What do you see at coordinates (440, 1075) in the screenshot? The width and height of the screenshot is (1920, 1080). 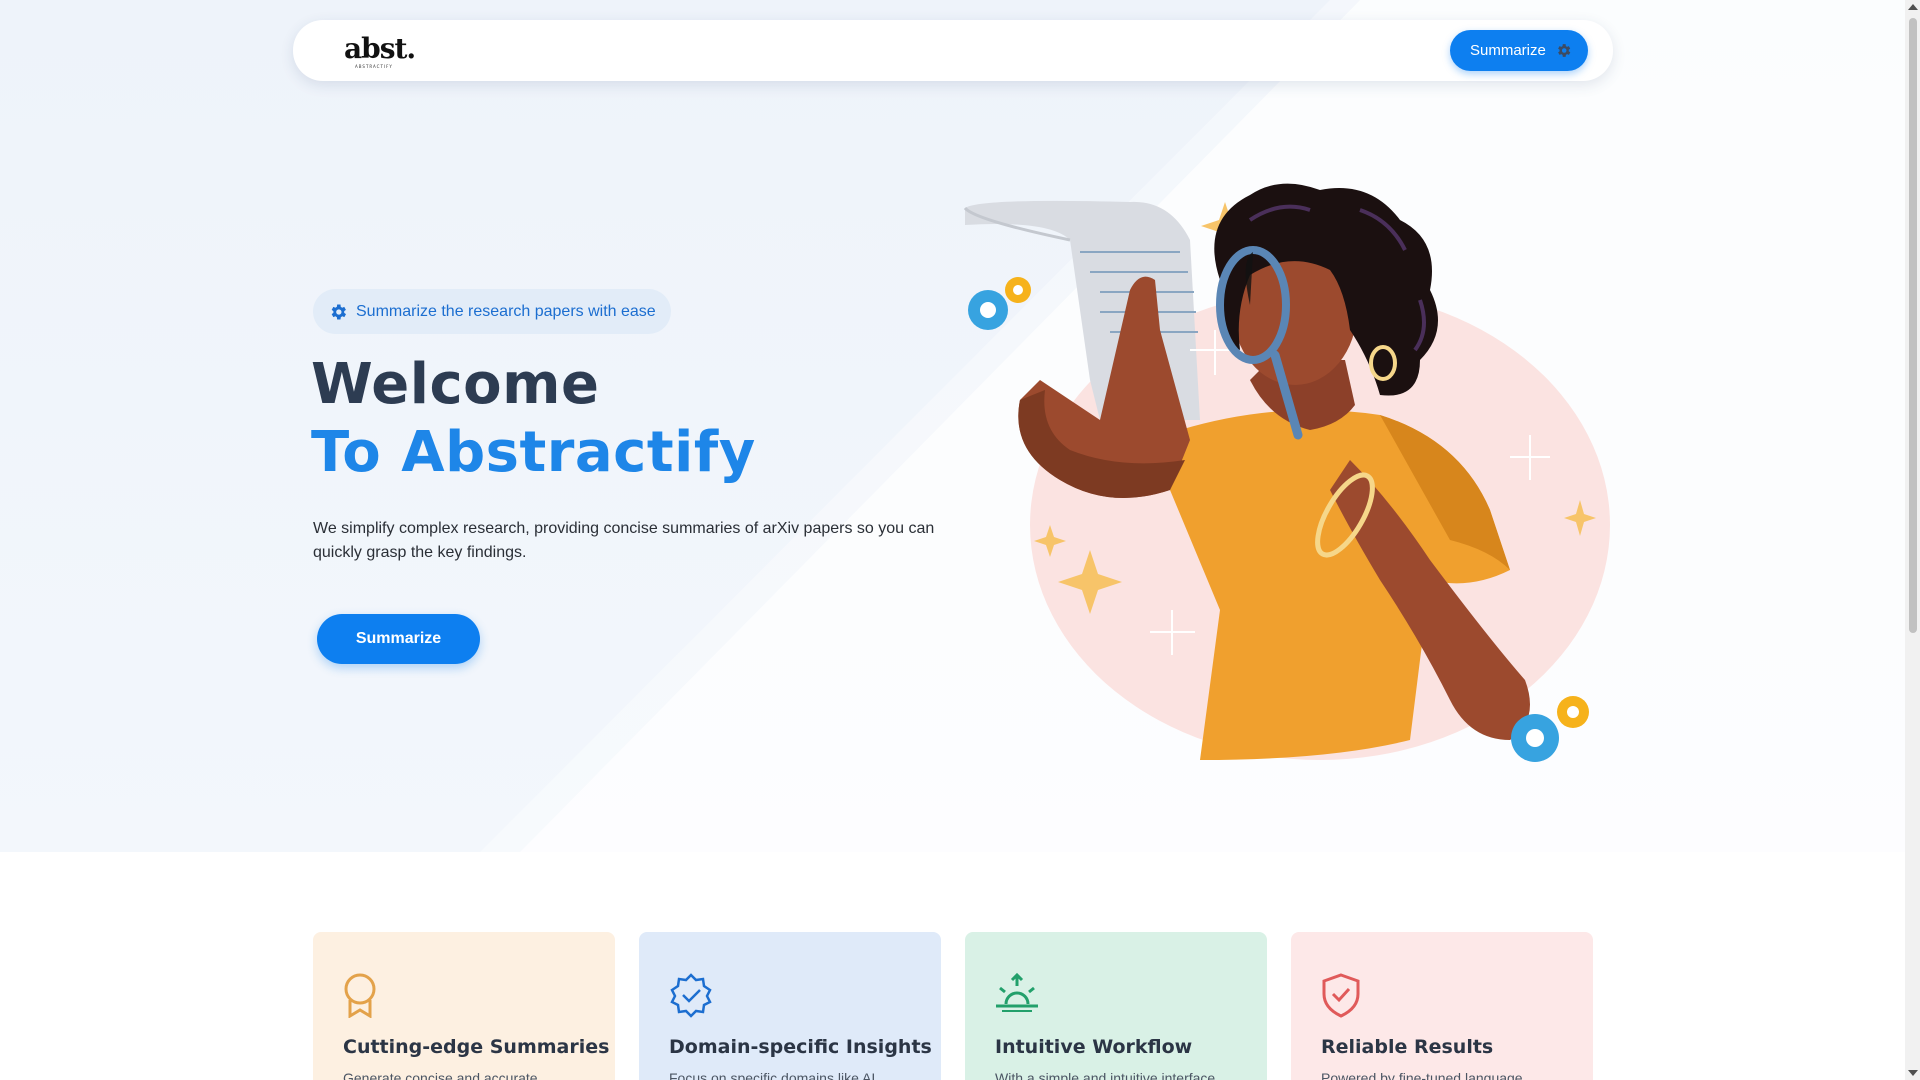 I see `feature-desc: Generate concise and accurate` at bounding box center [440, 1075].